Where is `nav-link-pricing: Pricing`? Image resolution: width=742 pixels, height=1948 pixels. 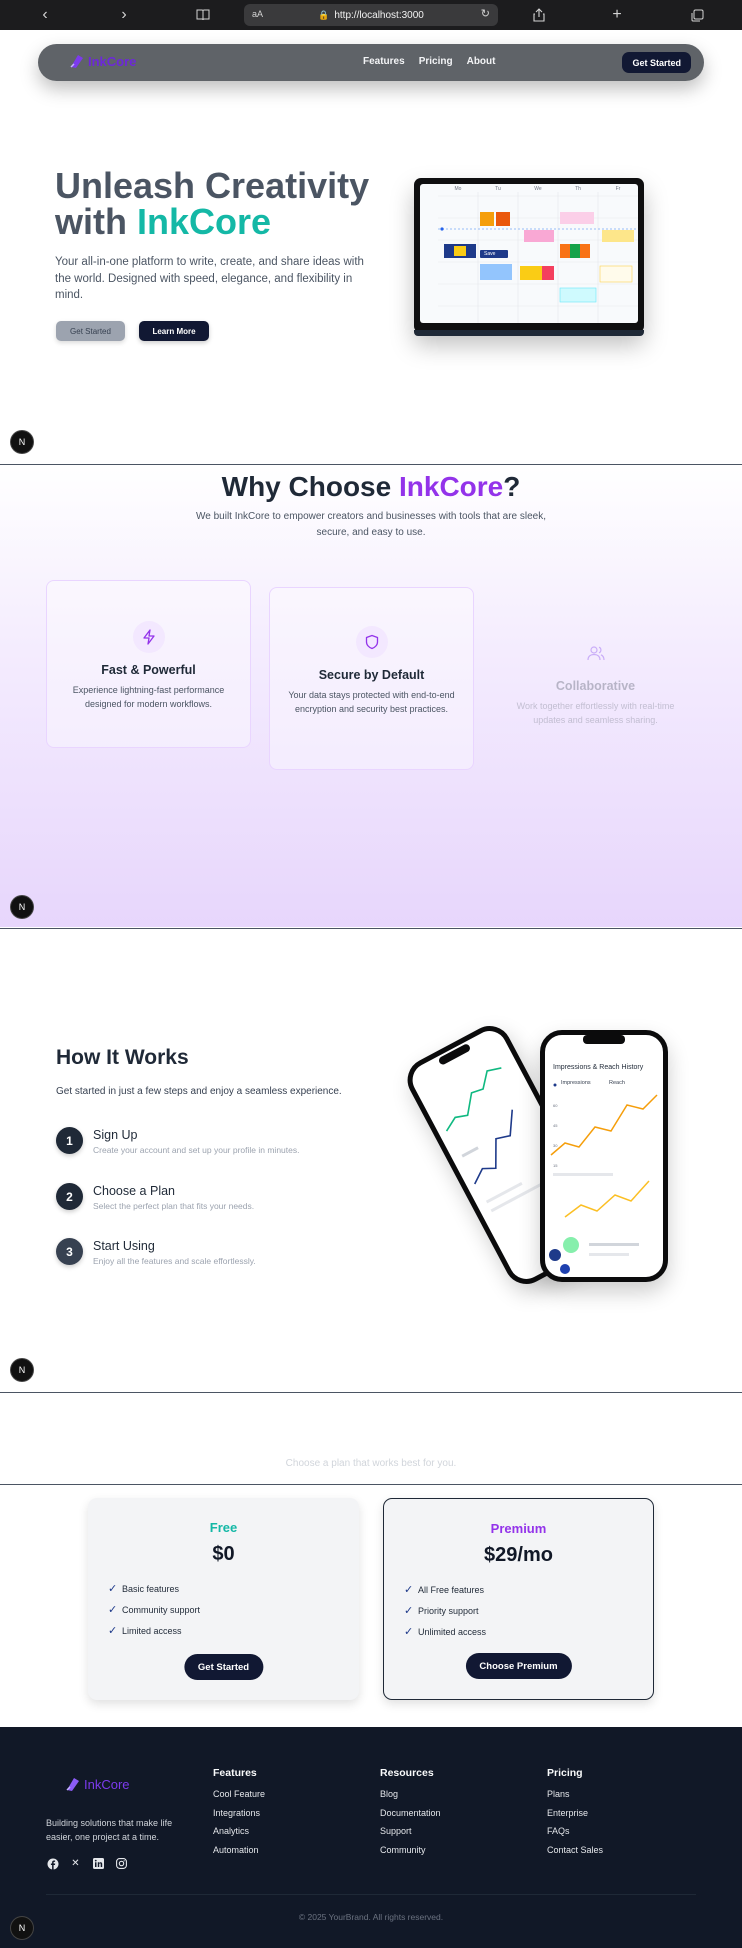 nav-link-pricing: Pricing is located at coordinates (436, 61).